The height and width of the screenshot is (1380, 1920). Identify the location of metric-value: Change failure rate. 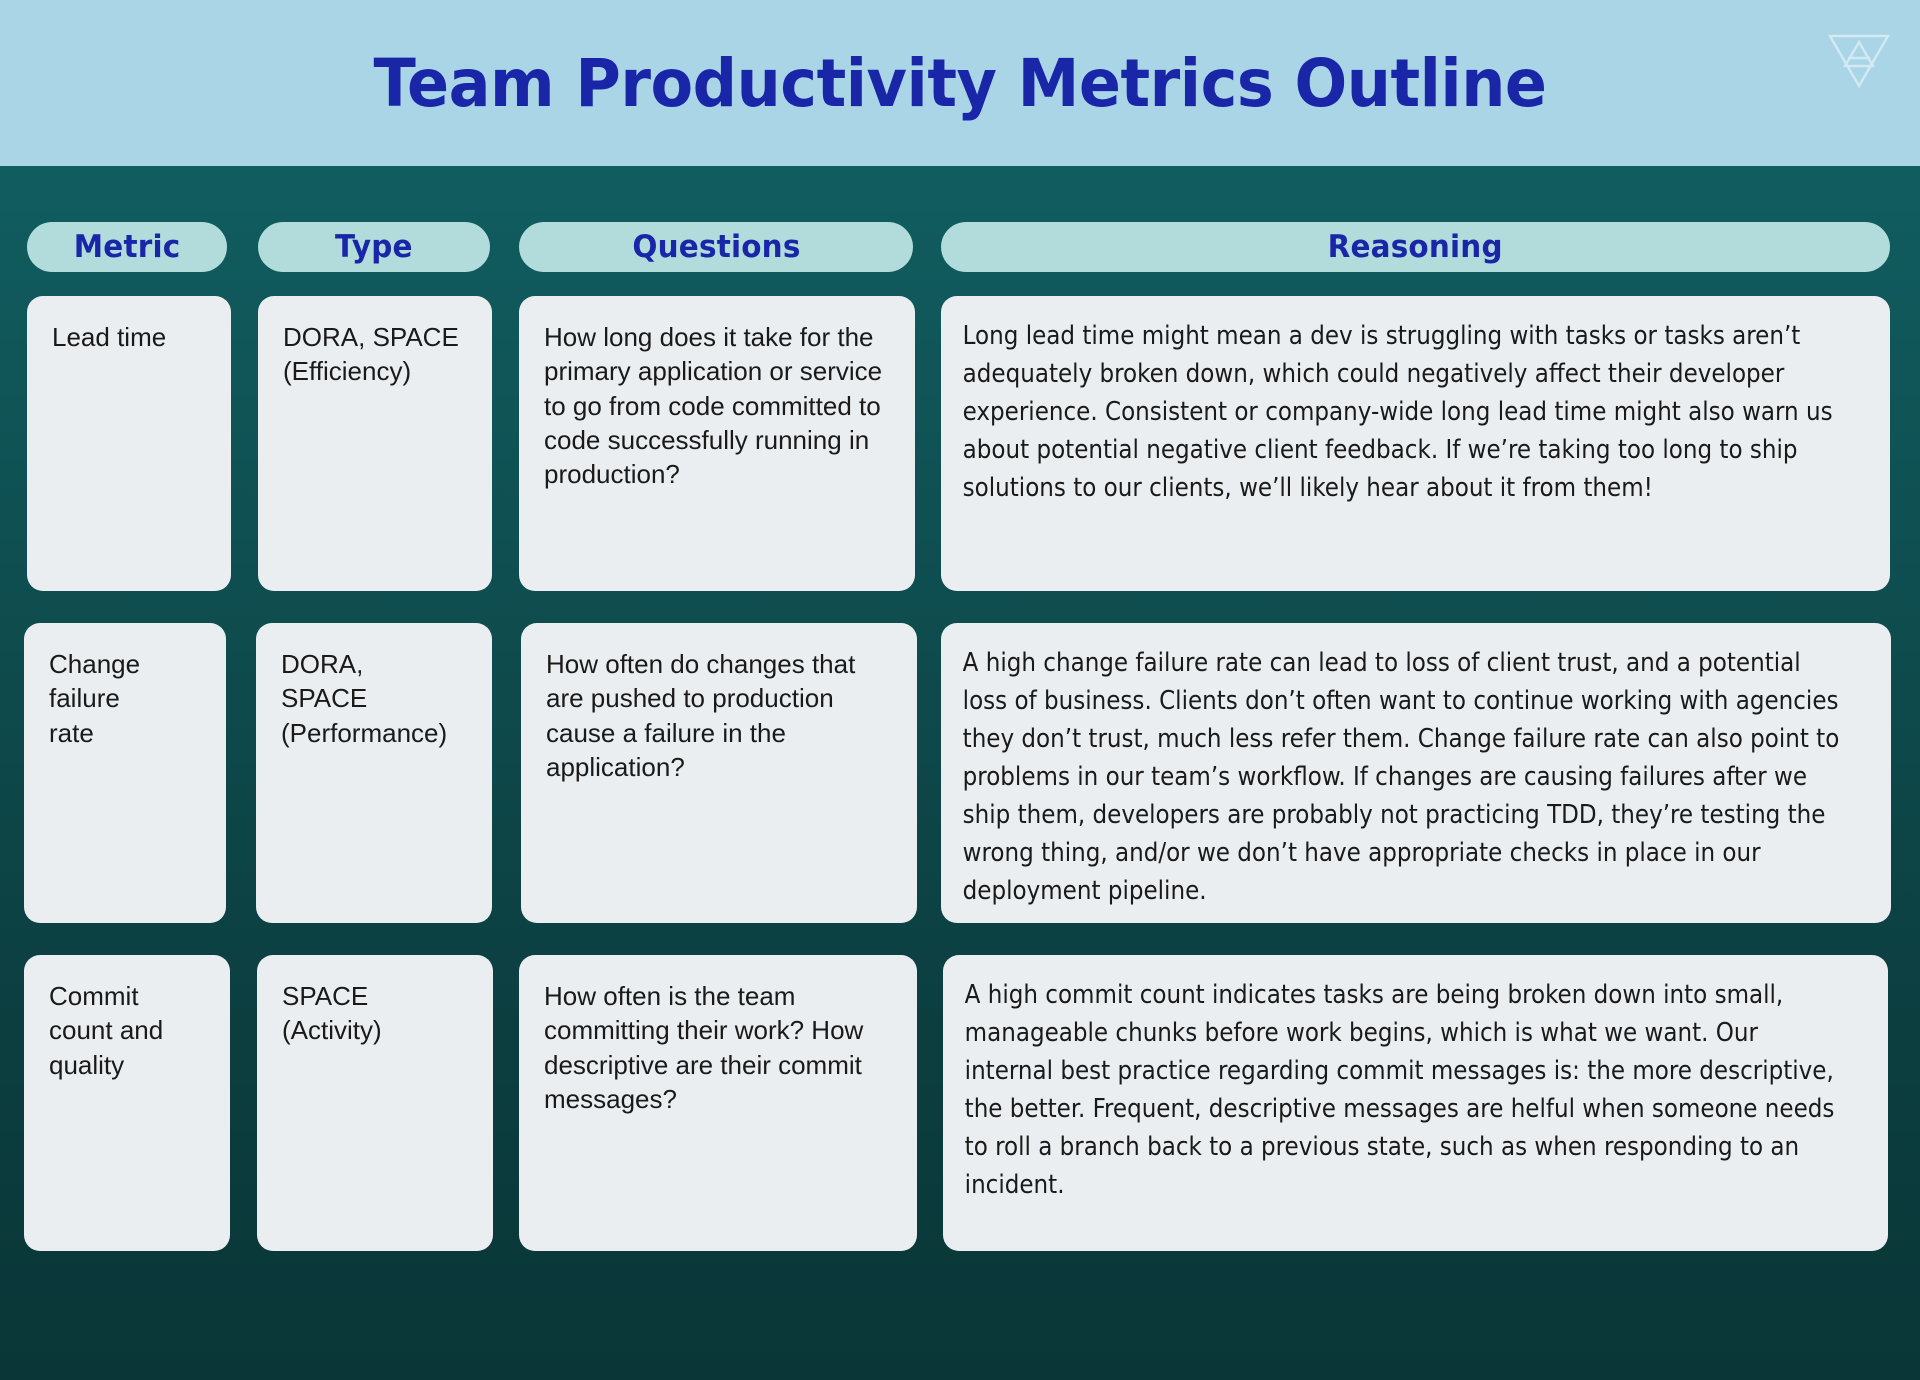
(95, 698).